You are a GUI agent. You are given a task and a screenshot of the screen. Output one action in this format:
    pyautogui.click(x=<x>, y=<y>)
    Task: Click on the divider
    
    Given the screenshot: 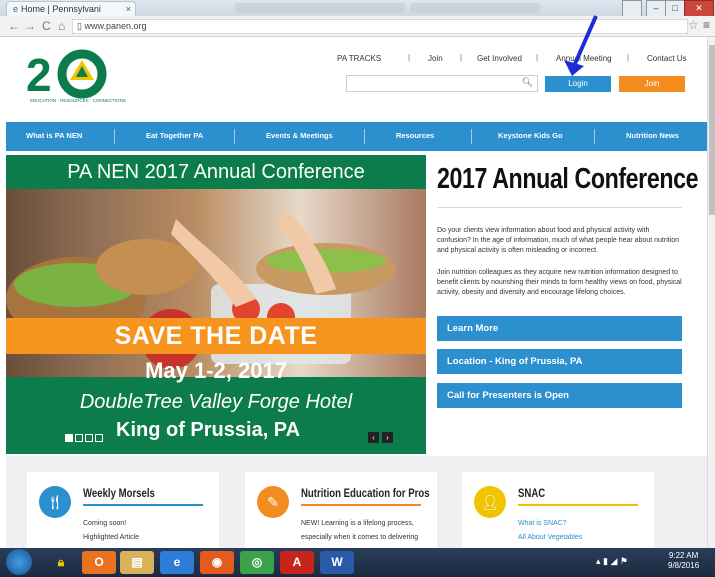 What is the action you would take?
    pyautogui.click(x=559, y=207)
    